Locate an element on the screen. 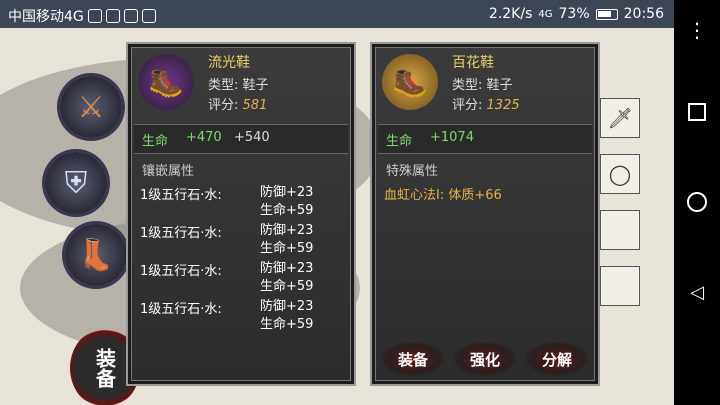 This screenshot has height=405, width=720. recents-icon is located at coordinates (697, 112).